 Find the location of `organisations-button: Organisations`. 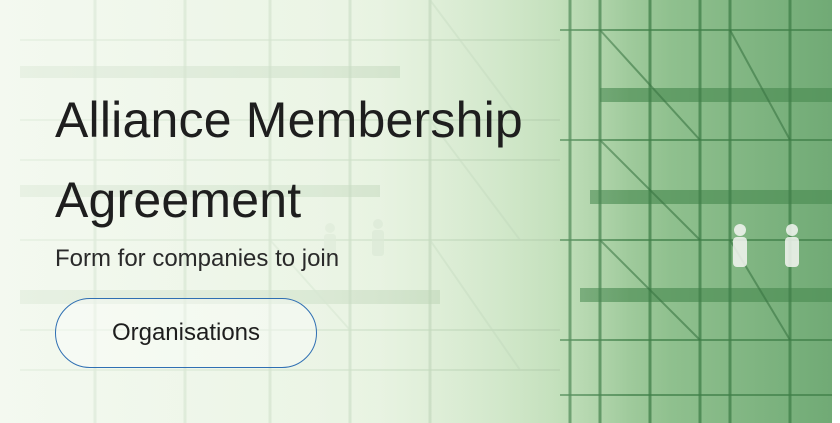

organisations-button: Organisations is located at coordinates (186, 333).